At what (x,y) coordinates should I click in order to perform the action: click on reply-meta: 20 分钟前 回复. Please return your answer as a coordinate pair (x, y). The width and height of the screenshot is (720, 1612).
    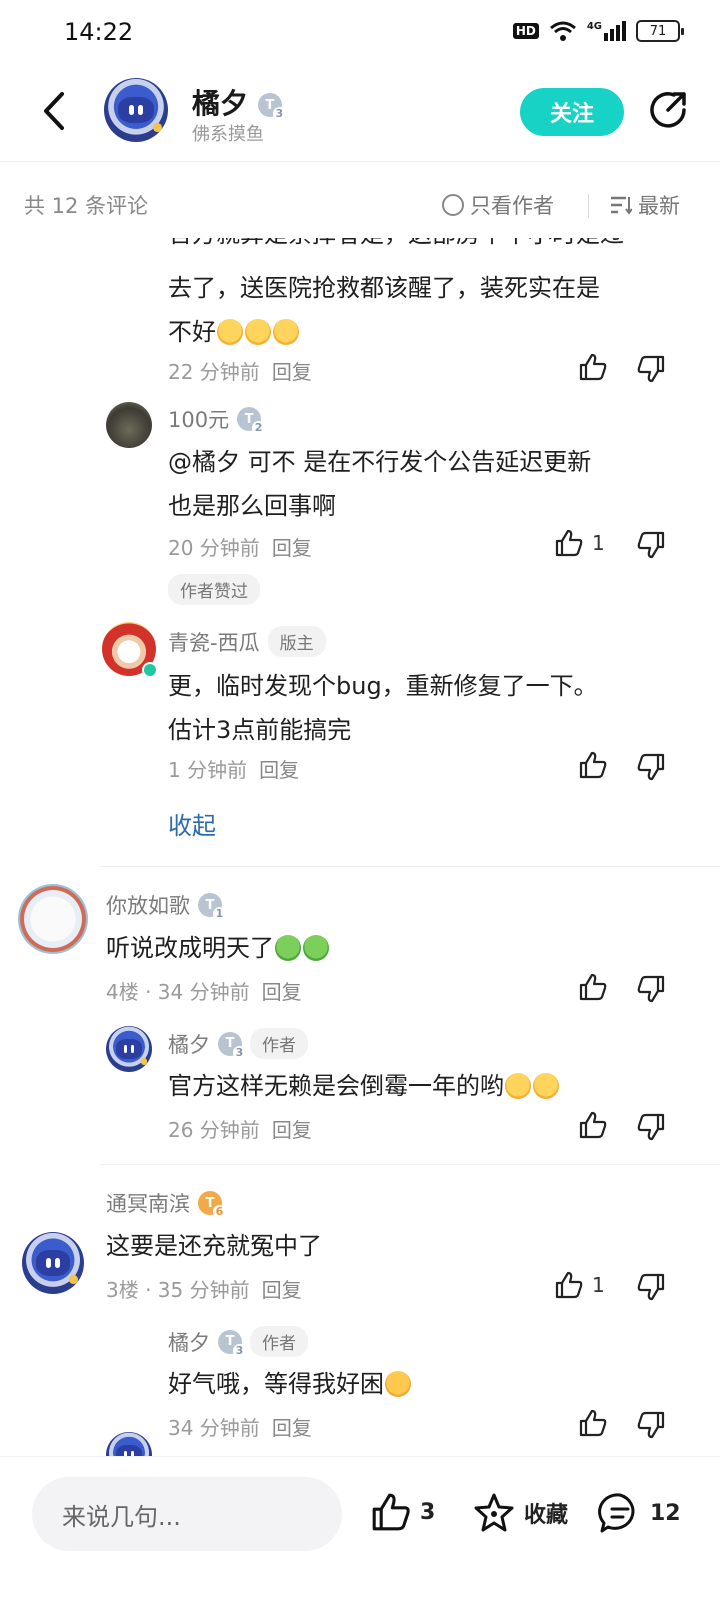
    Looking at the image, I should click on (240, 548).